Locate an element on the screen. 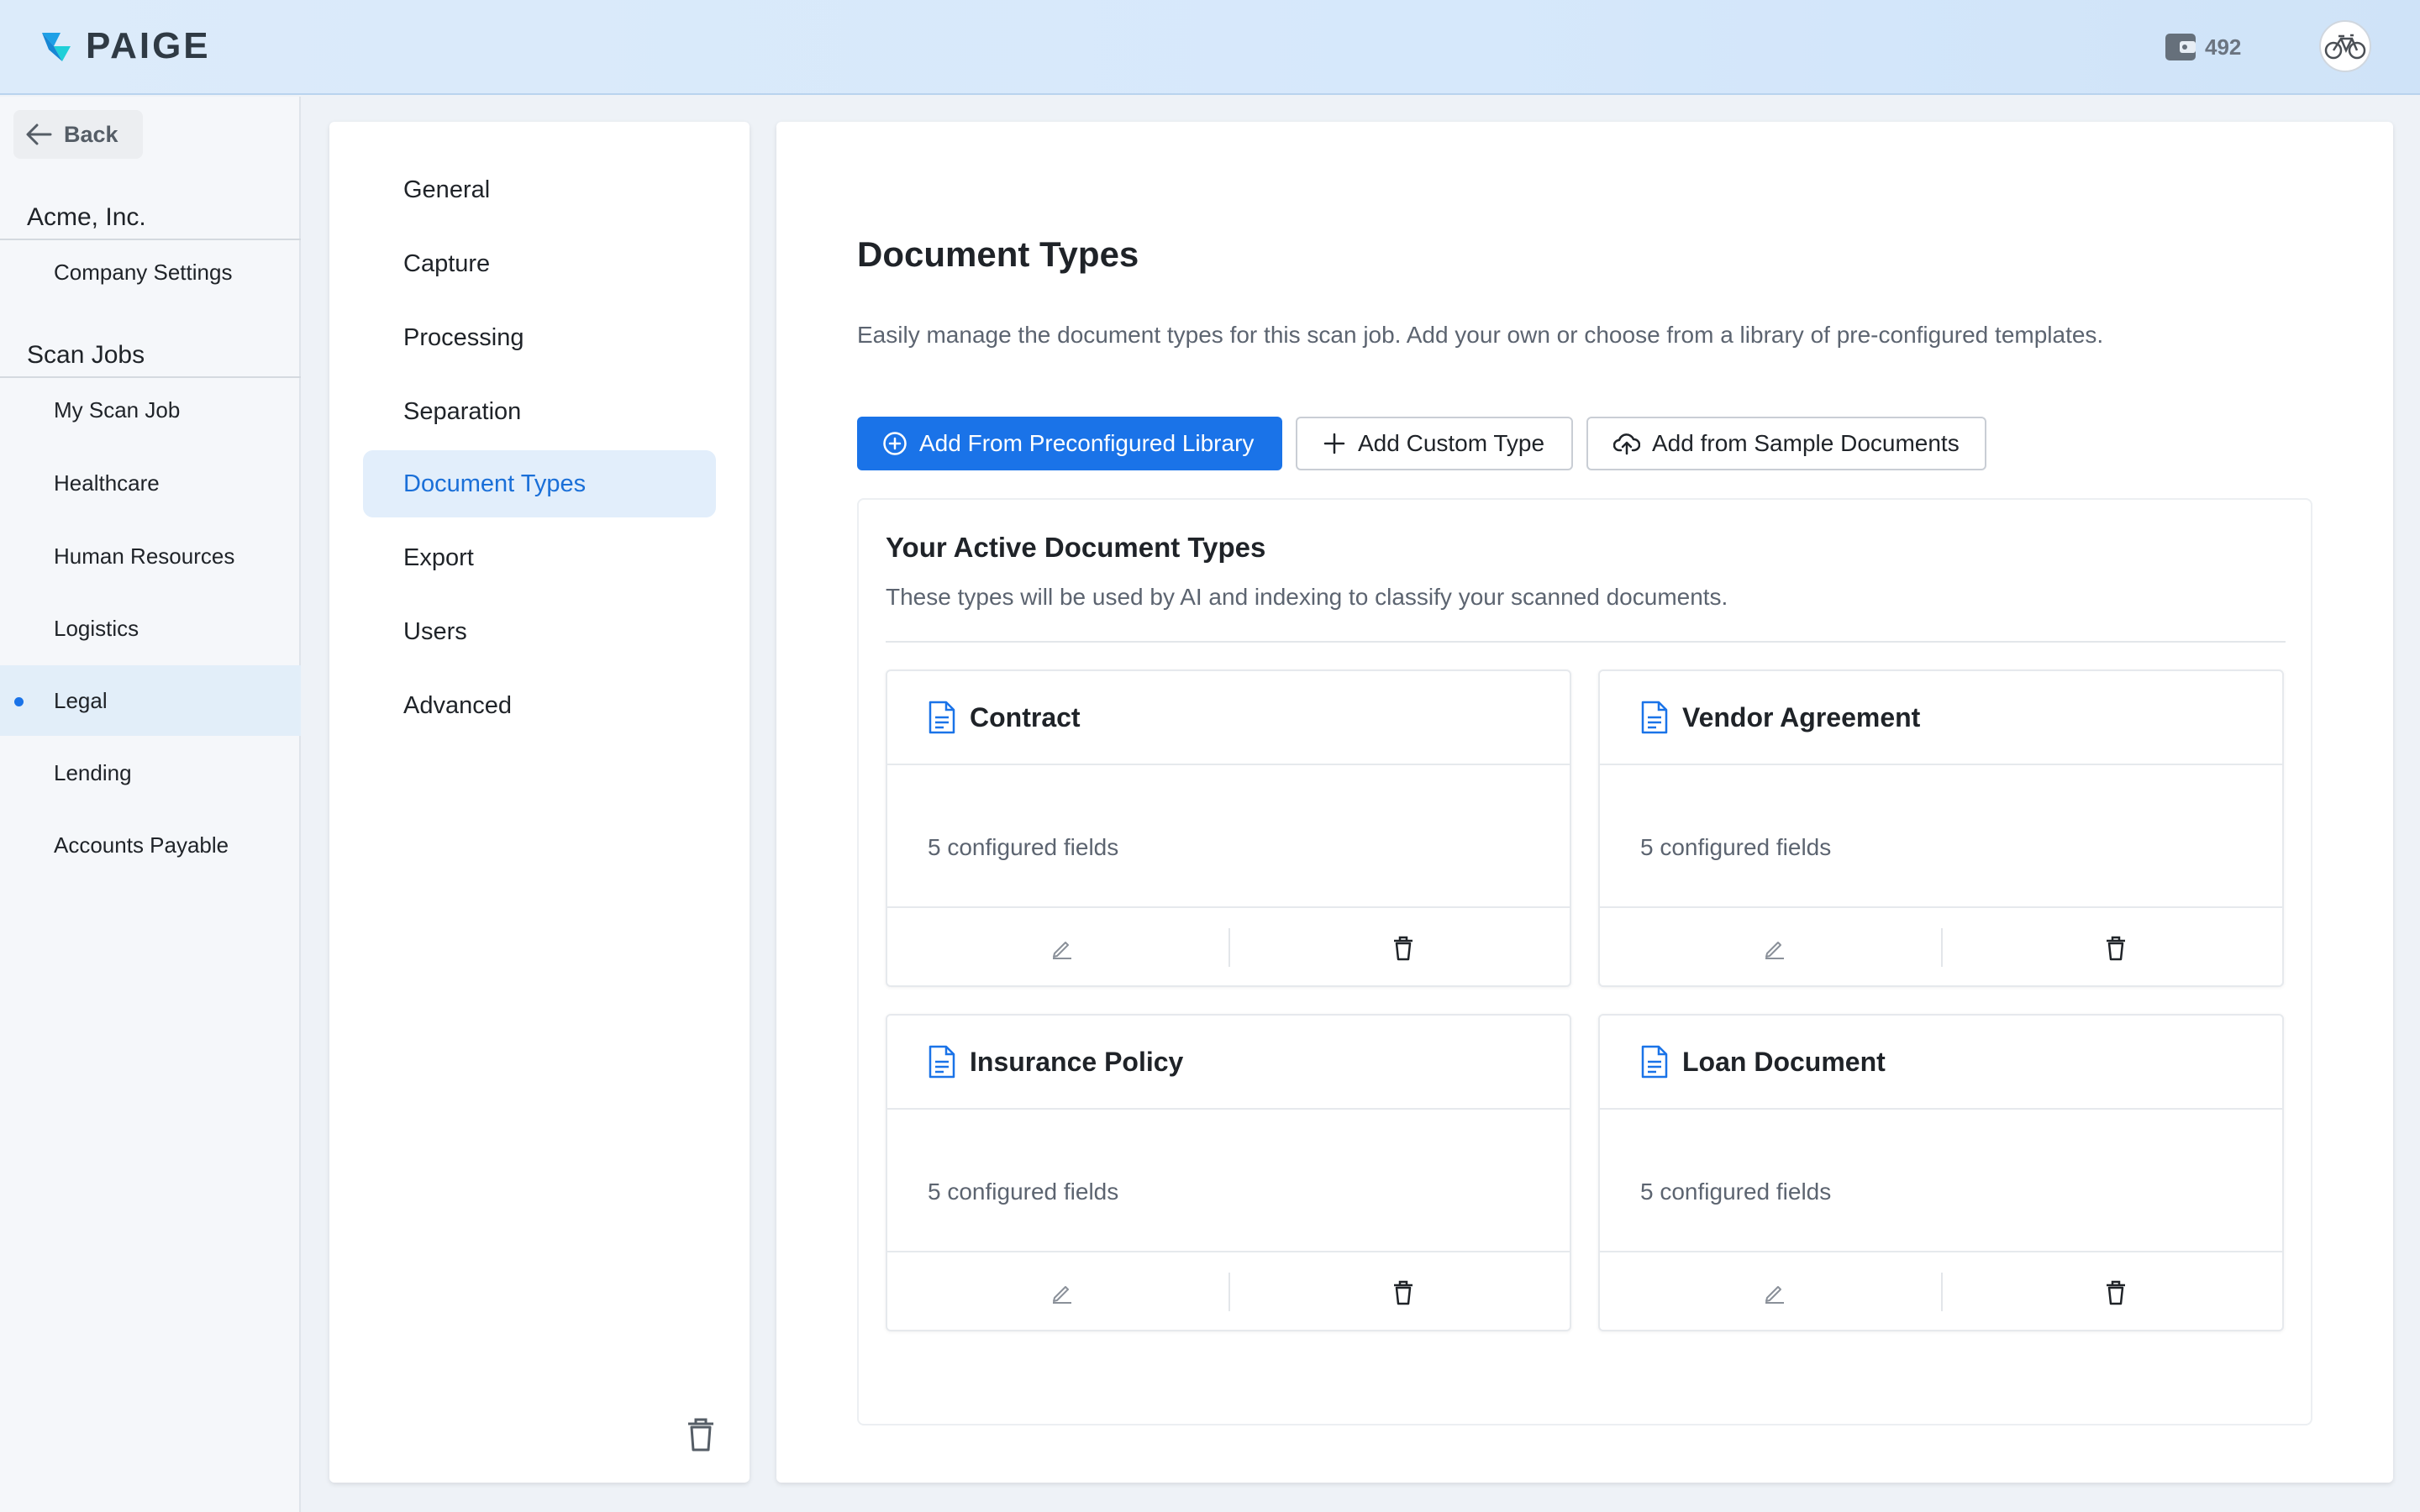 The image size is (2420, 1512). card-header: Contract is located at coordinates (1228, 718).